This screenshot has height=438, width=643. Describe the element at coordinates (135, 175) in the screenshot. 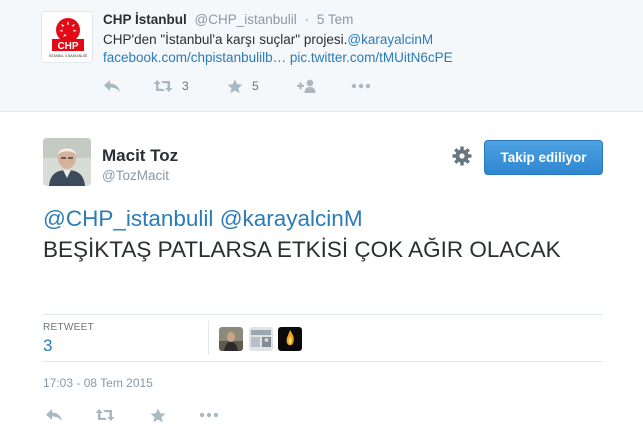

I see `user-username: @TozMacit` at that location.